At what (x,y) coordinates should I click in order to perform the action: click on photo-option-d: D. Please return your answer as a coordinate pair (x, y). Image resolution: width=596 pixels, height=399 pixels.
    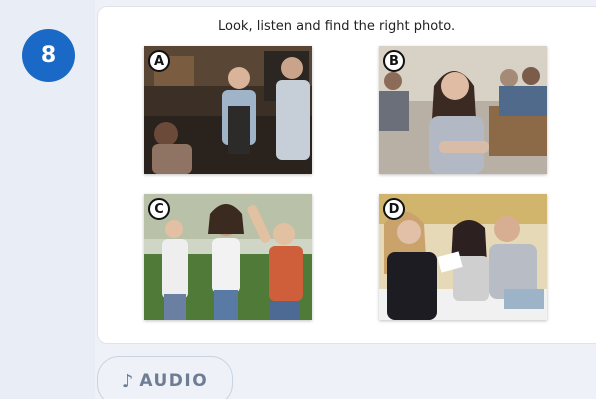
    Looking at the image, I should click on (463, 257).